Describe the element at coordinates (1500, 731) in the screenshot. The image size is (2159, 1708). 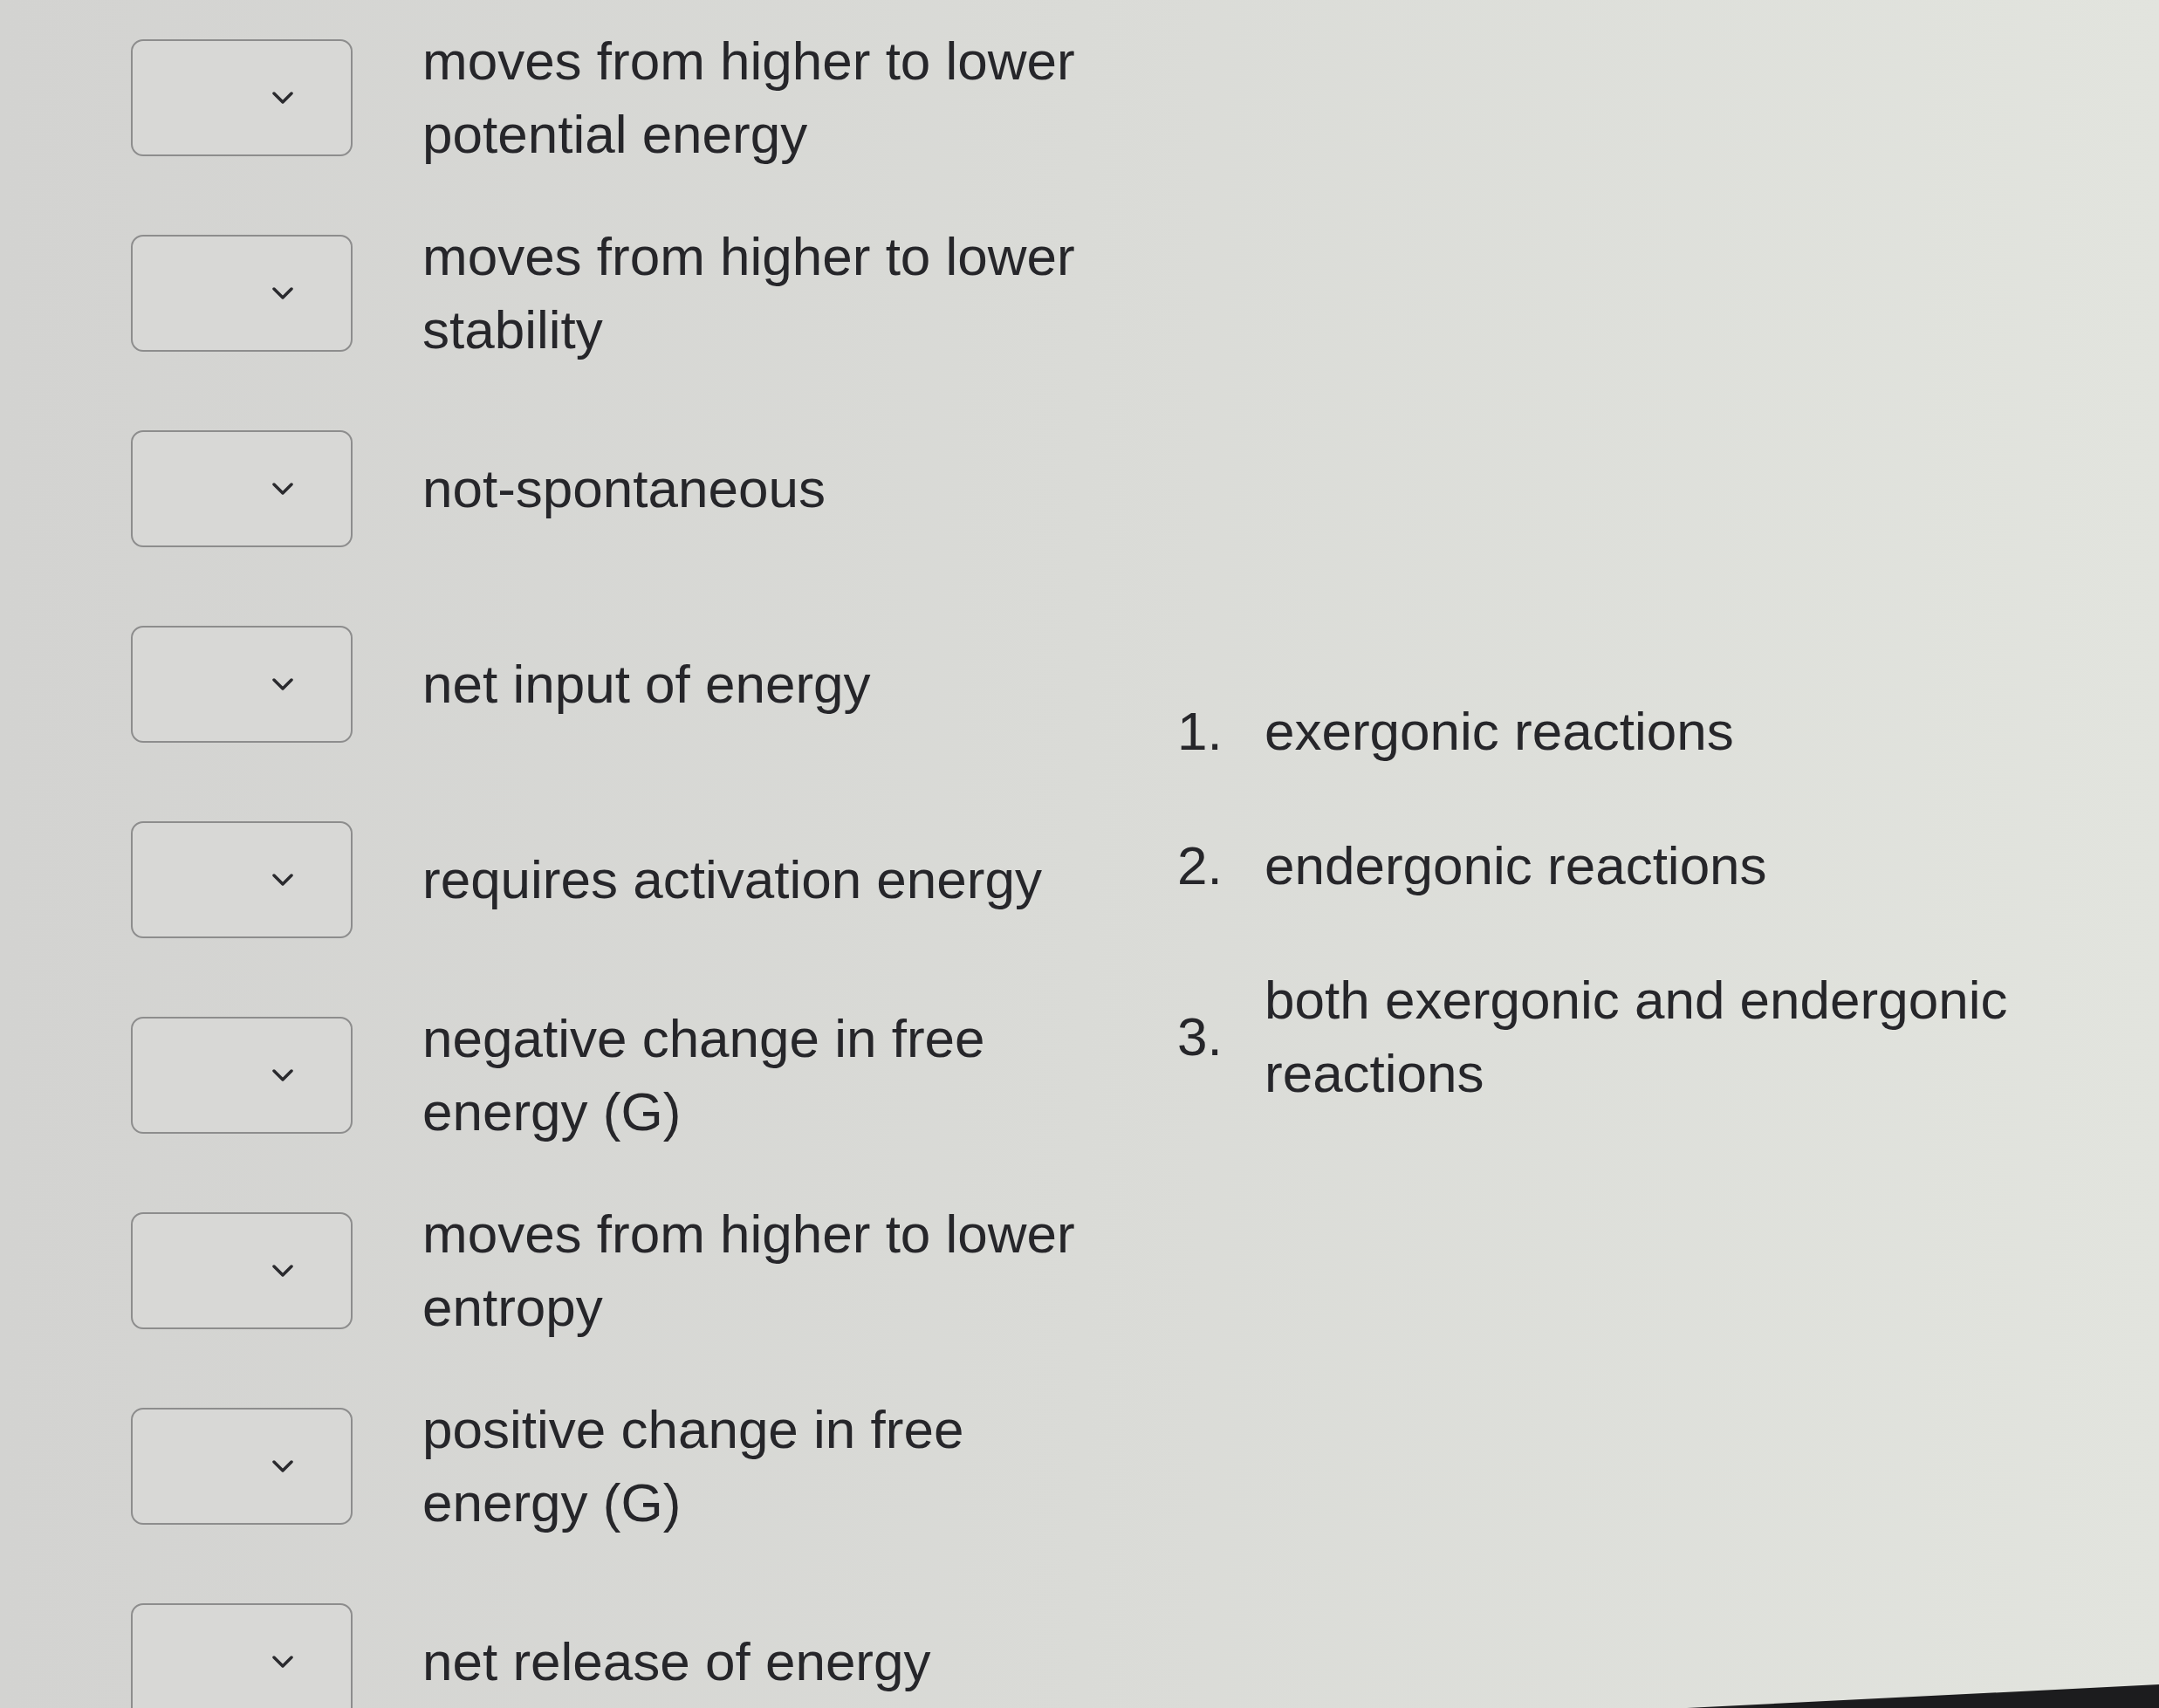
I see `choice-text: exergonic reactions` at that location.